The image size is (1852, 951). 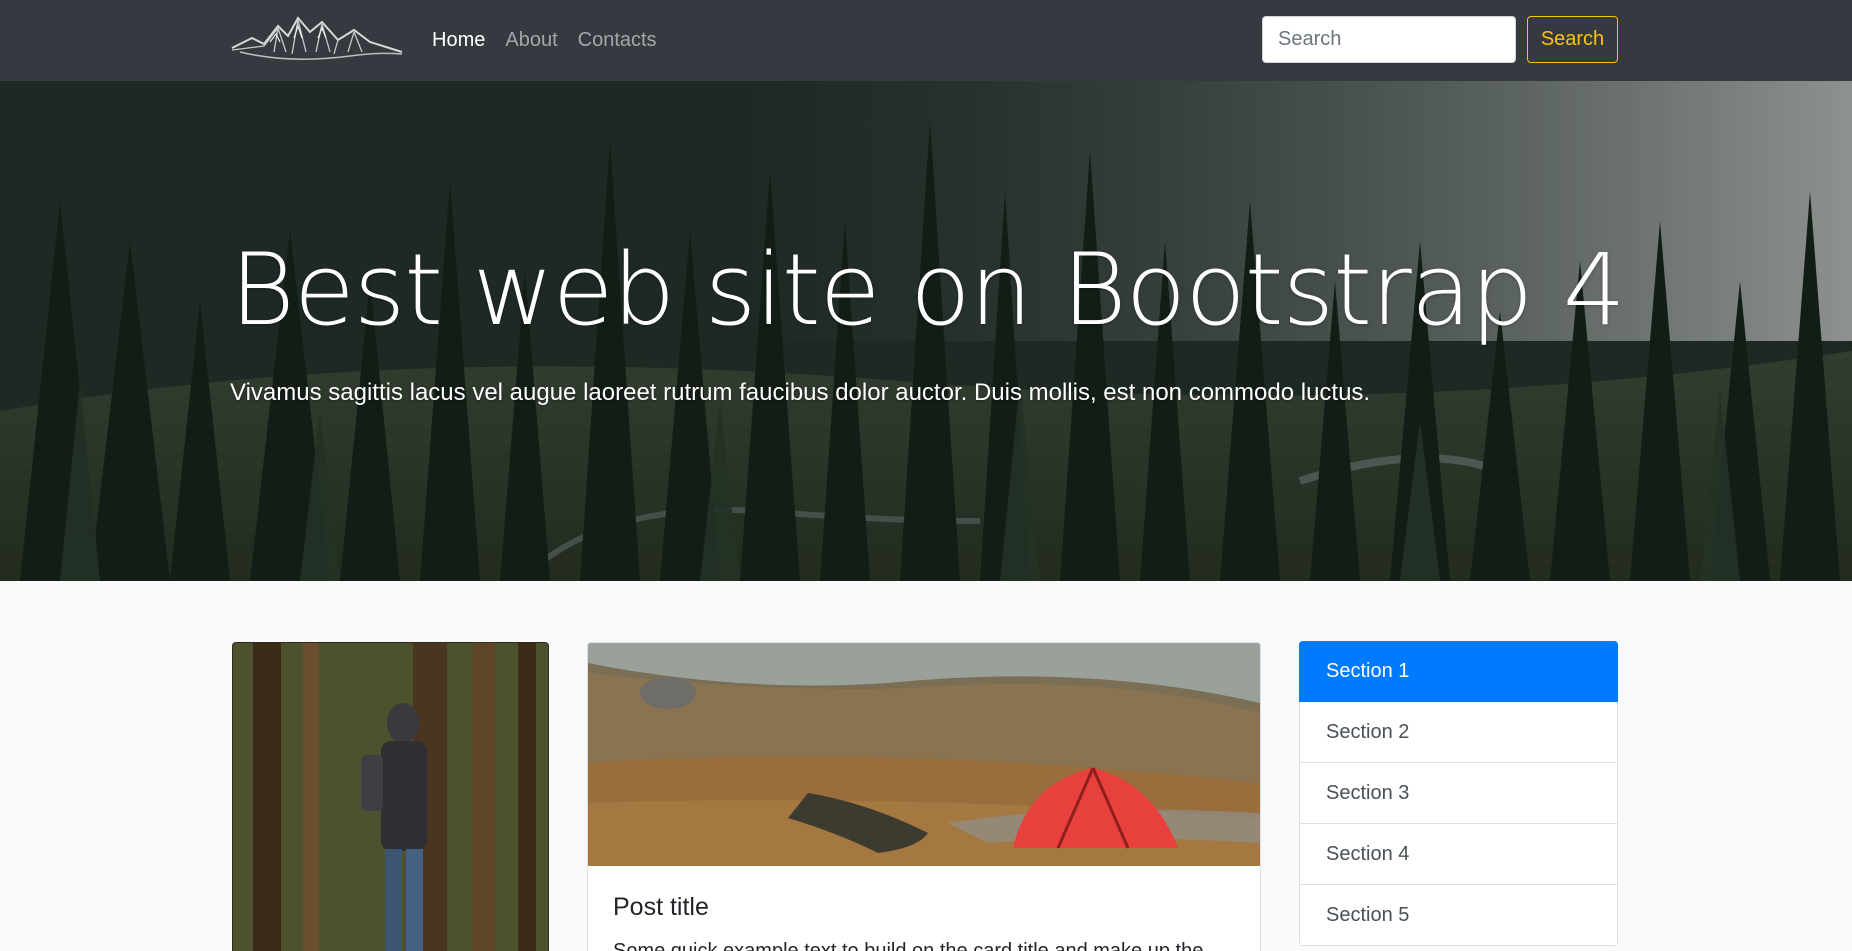 I want to click on list-item-section-5: Section 5, so click(x=1458, y=915).